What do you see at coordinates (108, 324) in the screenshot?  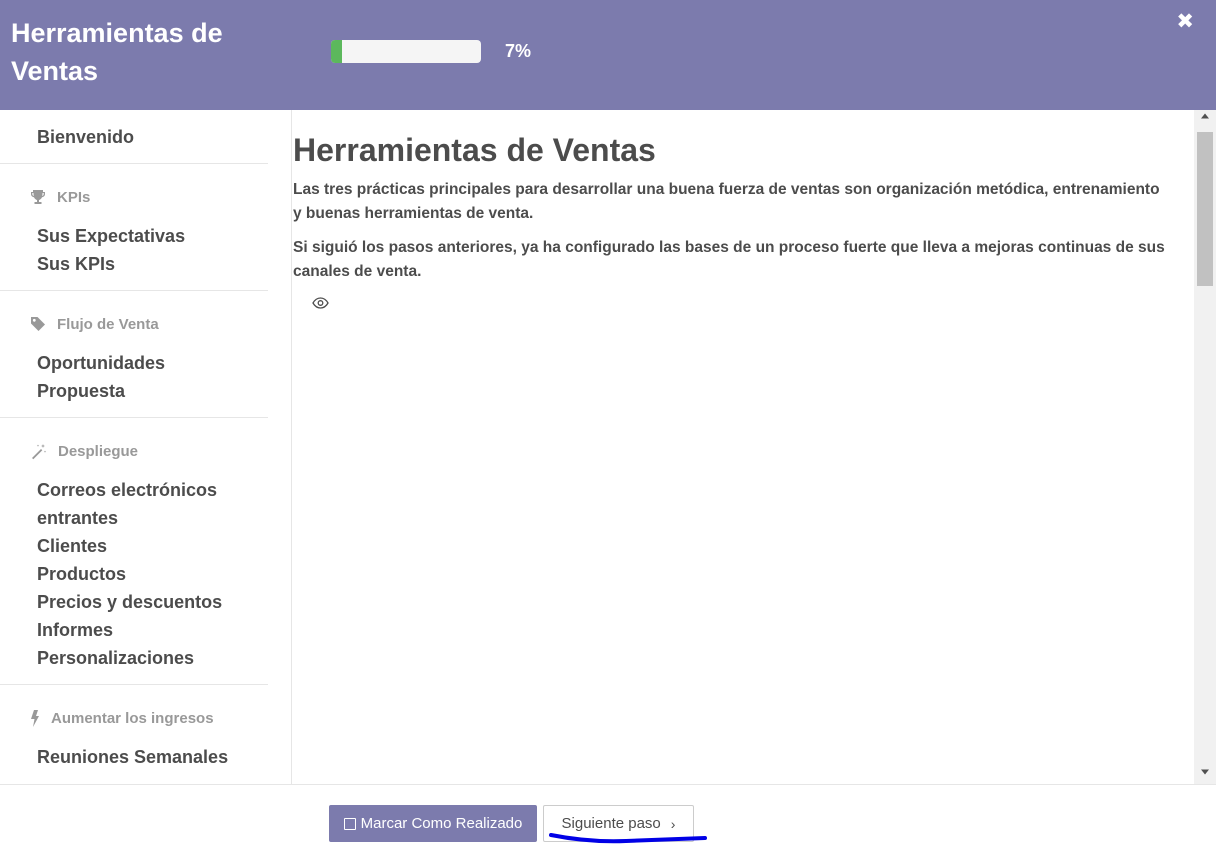 I see `sidebar-section-title: Flujo de Venta` at bounding box center [108, 324].